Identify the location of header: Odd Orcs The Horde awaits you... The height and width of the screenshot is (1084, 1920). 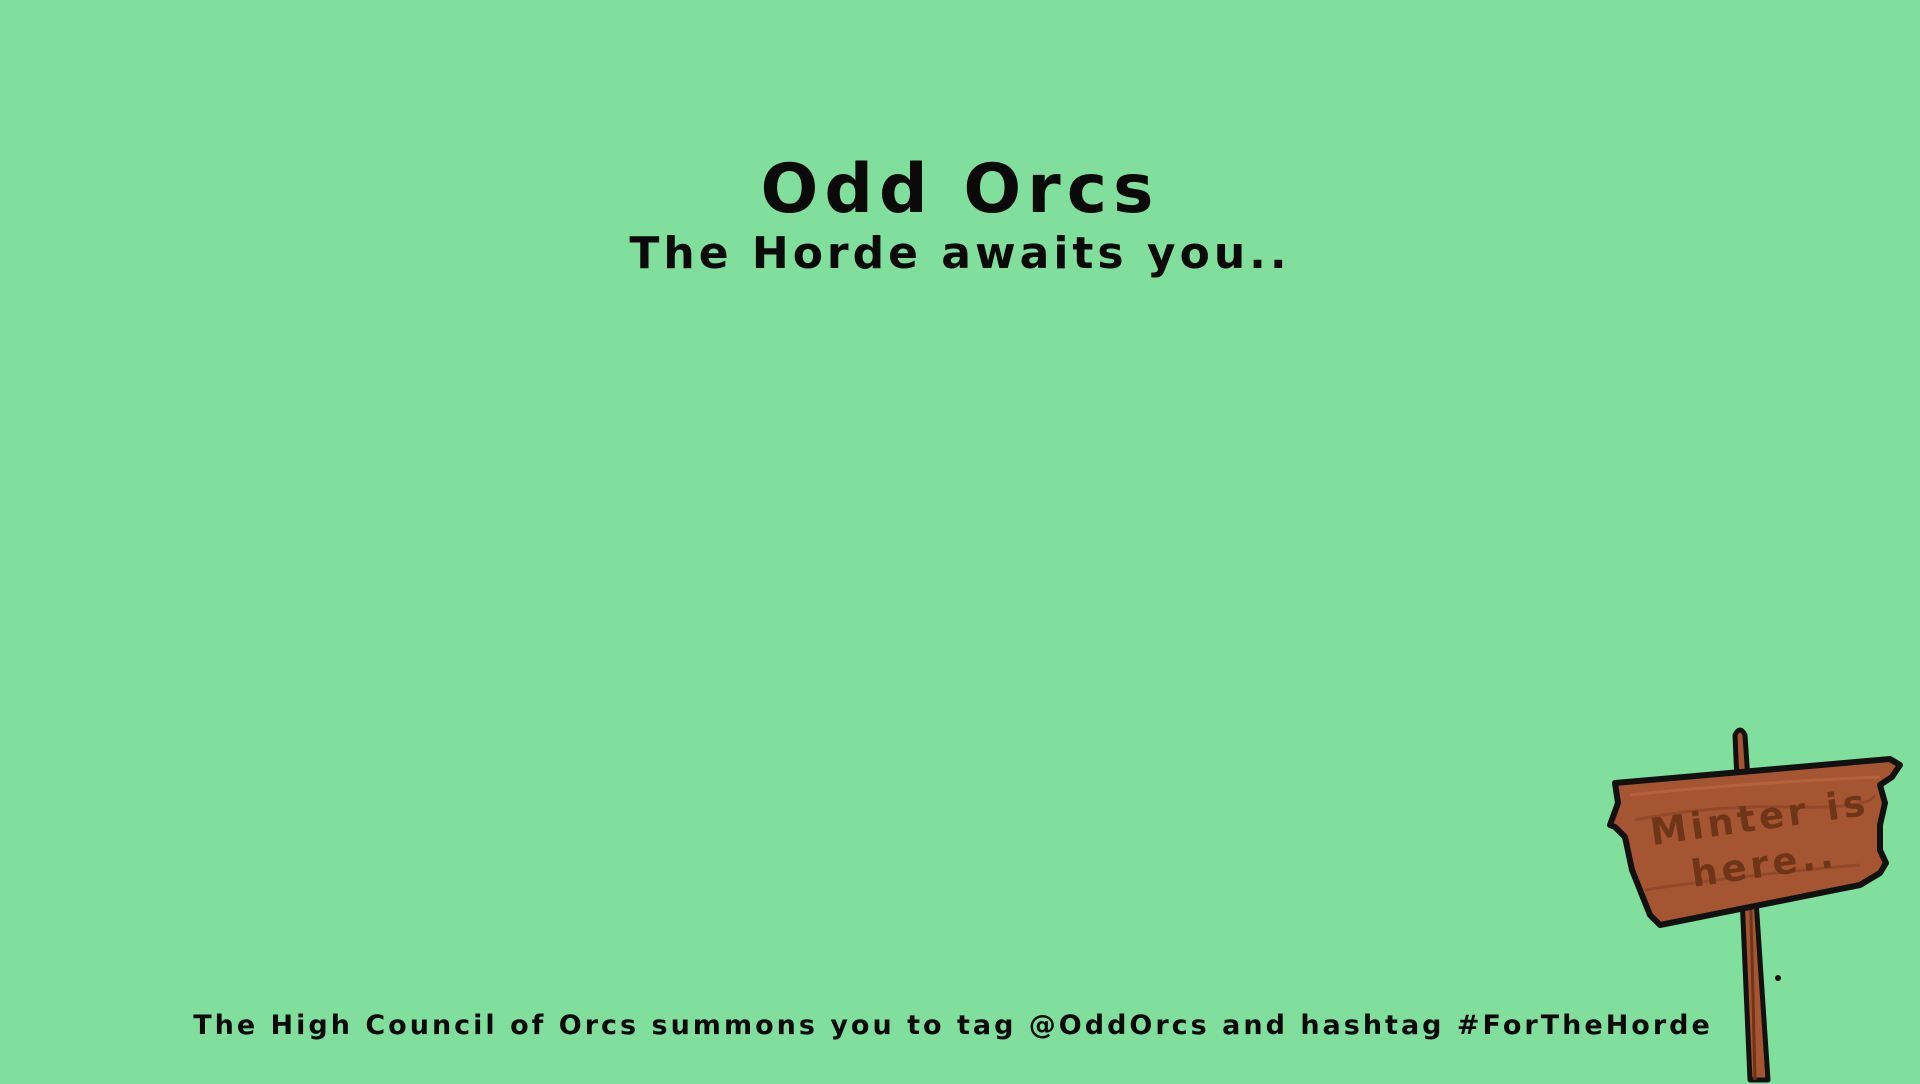
(960, 215).